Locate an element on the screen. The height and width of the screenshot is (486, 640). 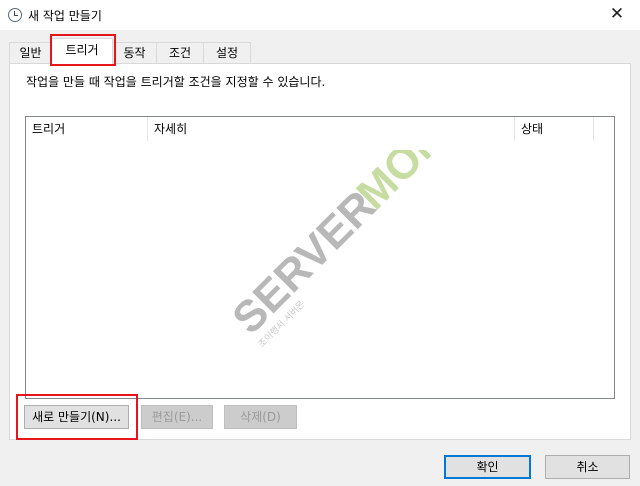
new-button-highlight-box is located at coordinates (77, 417).